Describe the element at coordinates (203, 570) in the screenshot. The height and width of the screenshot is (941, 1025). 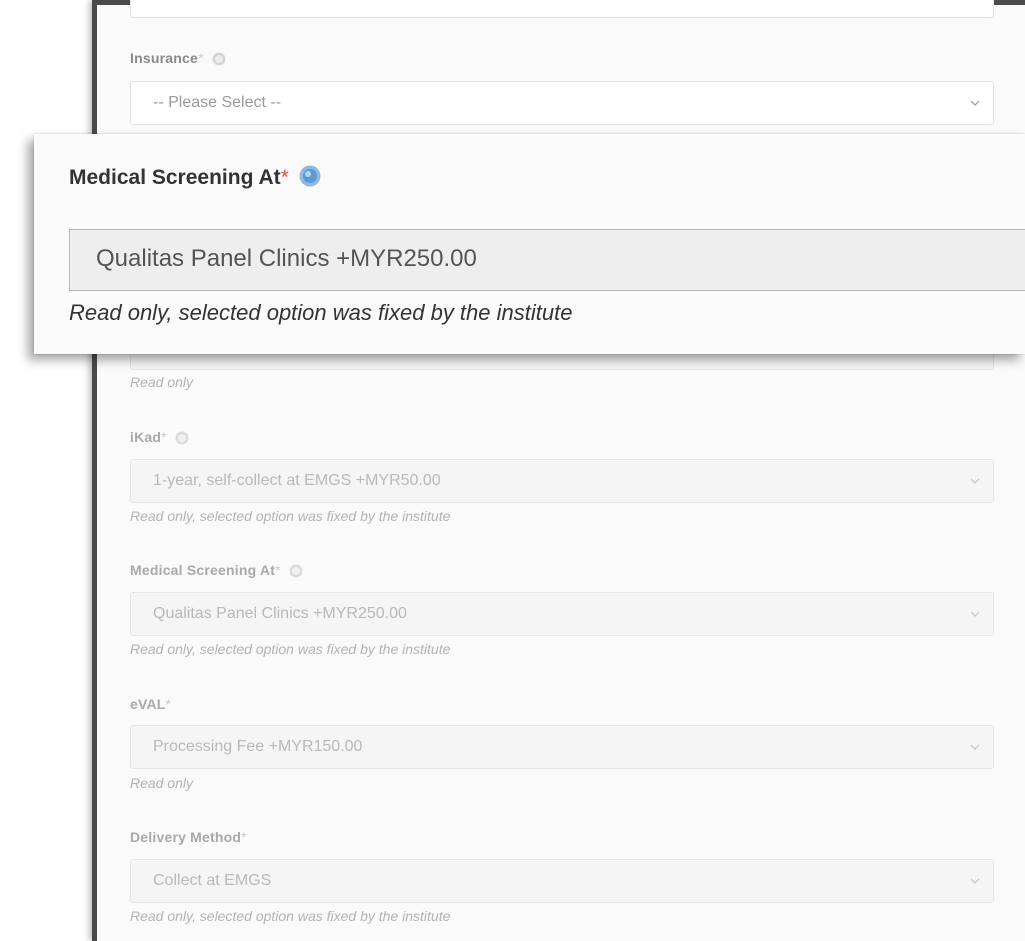
I see `medical-screening-label-text: Medical Screening At` at that location.